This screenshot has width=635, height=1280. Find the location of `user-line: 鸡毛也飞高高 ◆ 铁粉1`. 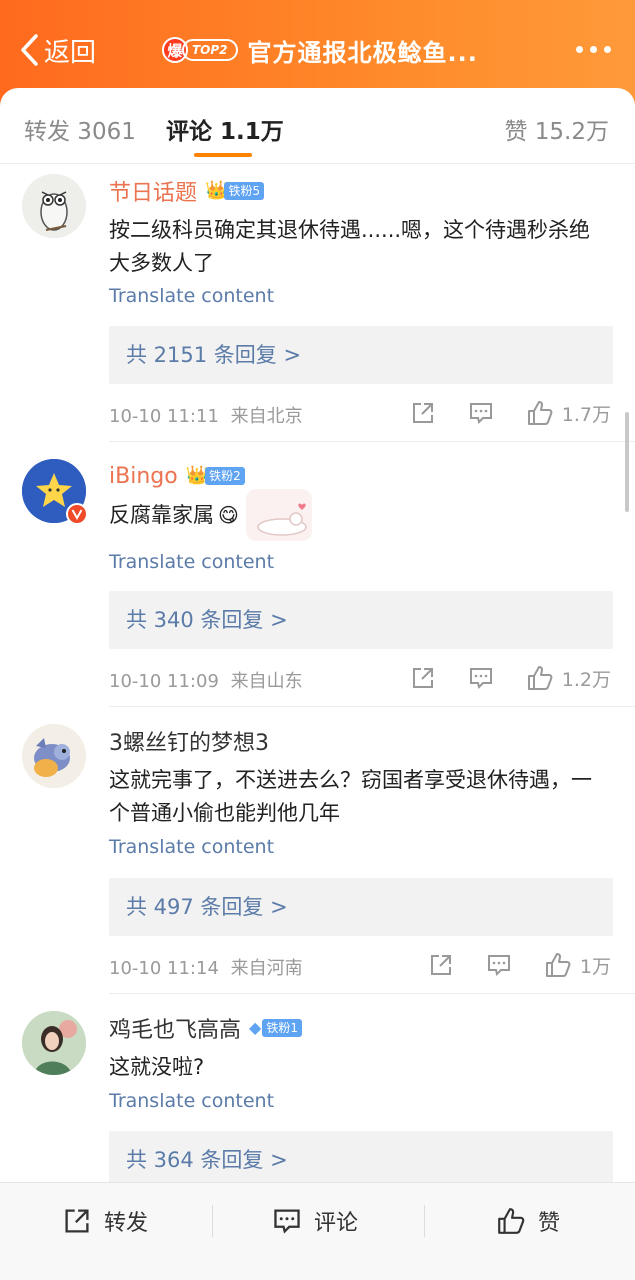

user-line: 鸡毛也飞高高 ◆ 铁粉1 is located at coordinates (205, 1028).